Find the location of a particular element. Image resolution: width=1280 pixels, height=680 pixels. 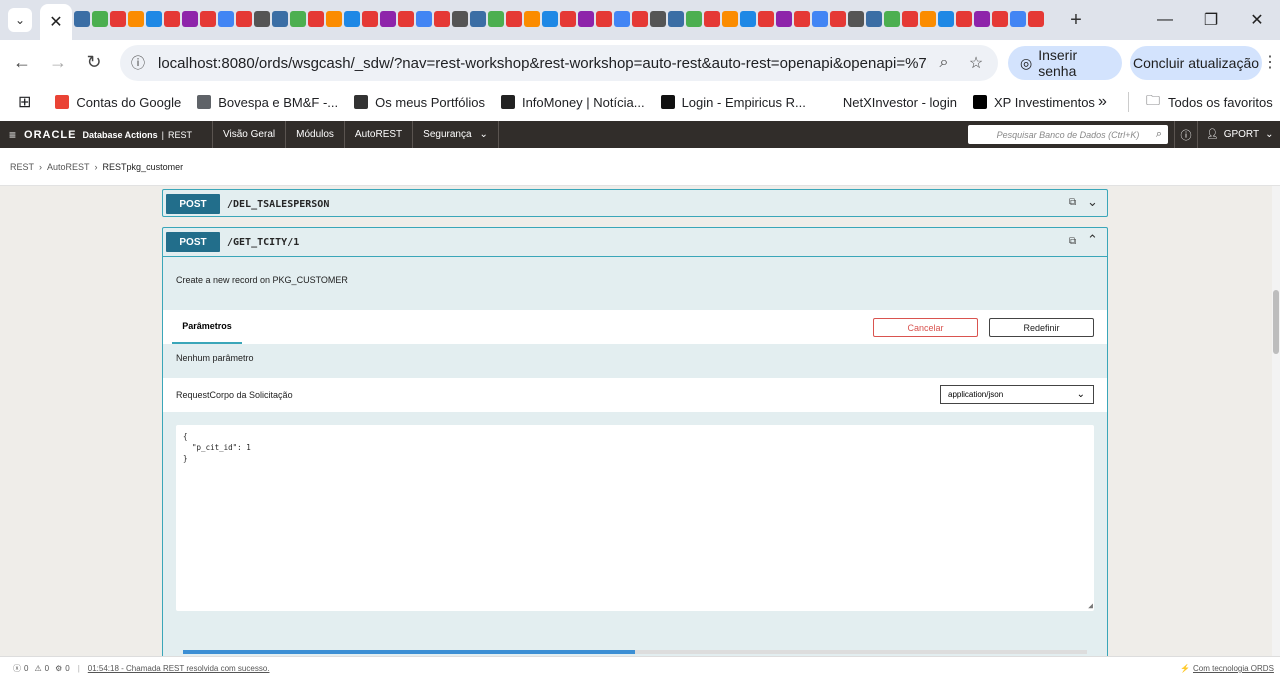

bookmark-star-icon: ☆ is located at coordinates (976, 63).